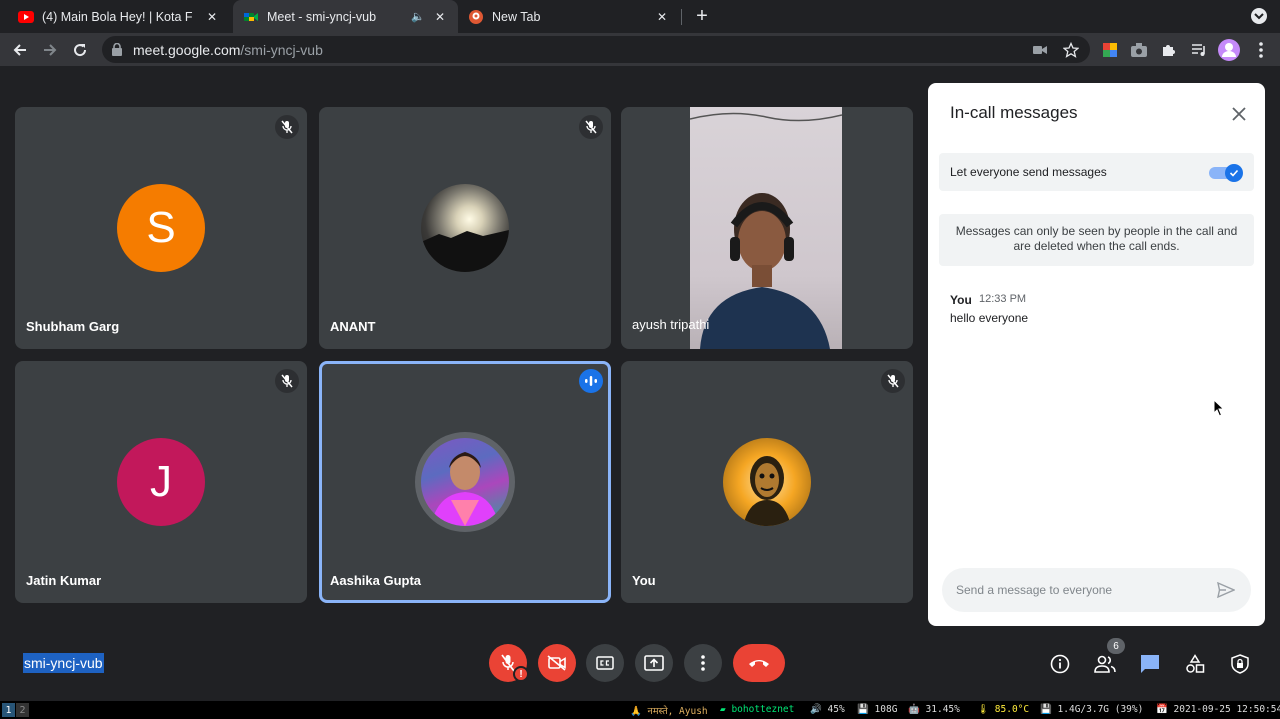 The image size is (1280, 719). I want to click on meet-icon, so click(251, 17).